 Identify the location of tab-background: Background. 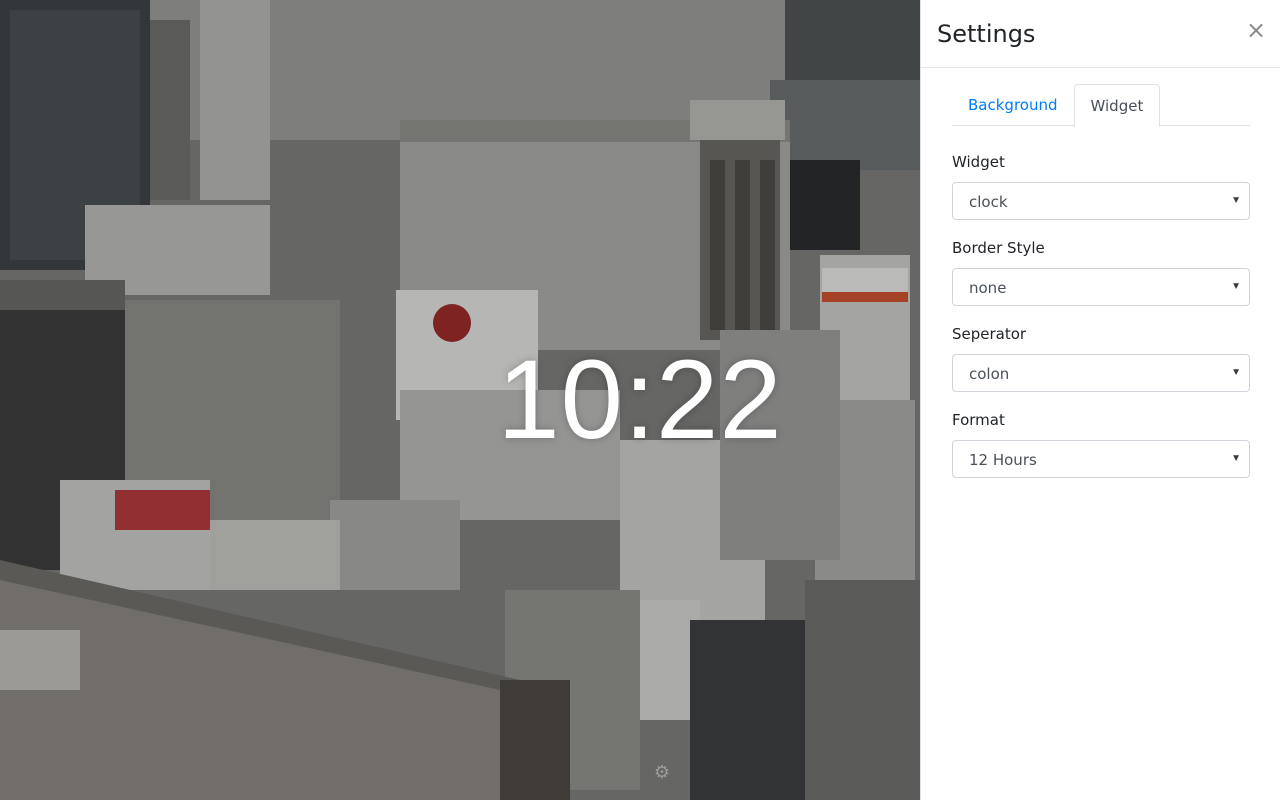
(1013, 105).